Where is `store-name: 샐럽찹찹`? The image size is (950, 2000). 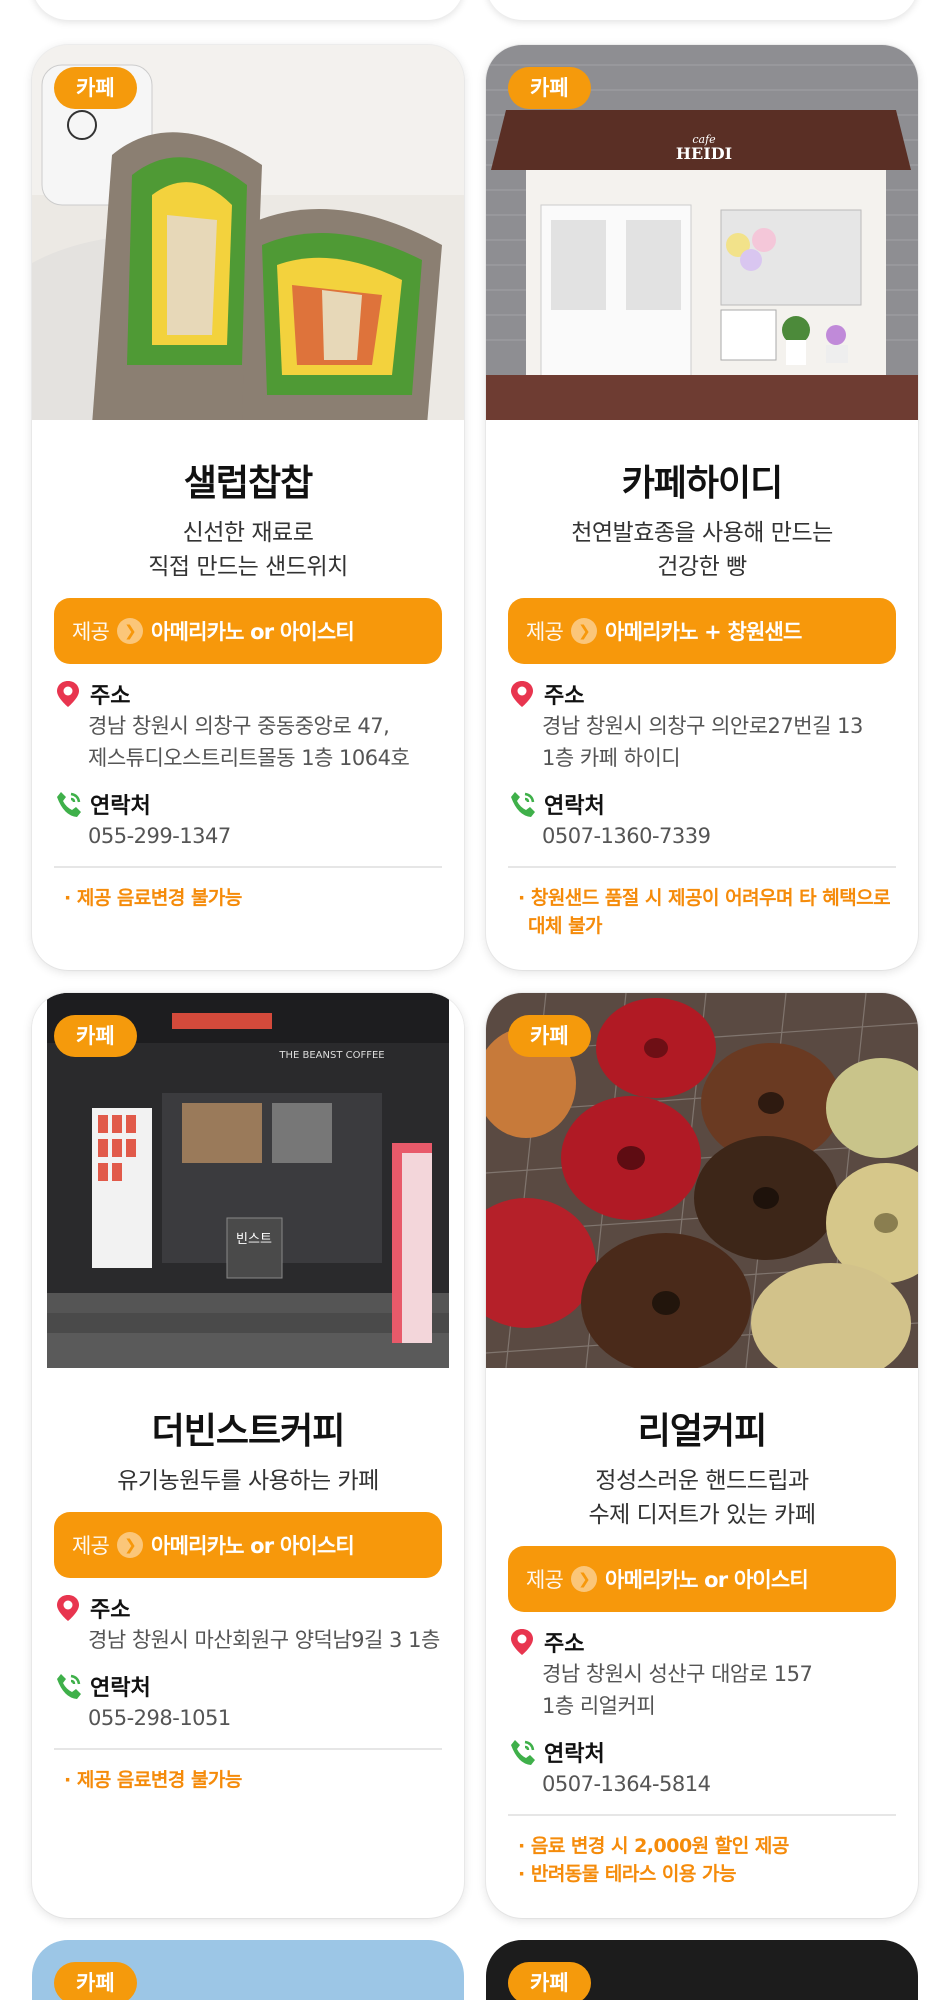 store-name: 샐럽찹찹 is located at coordinates (248, 483).